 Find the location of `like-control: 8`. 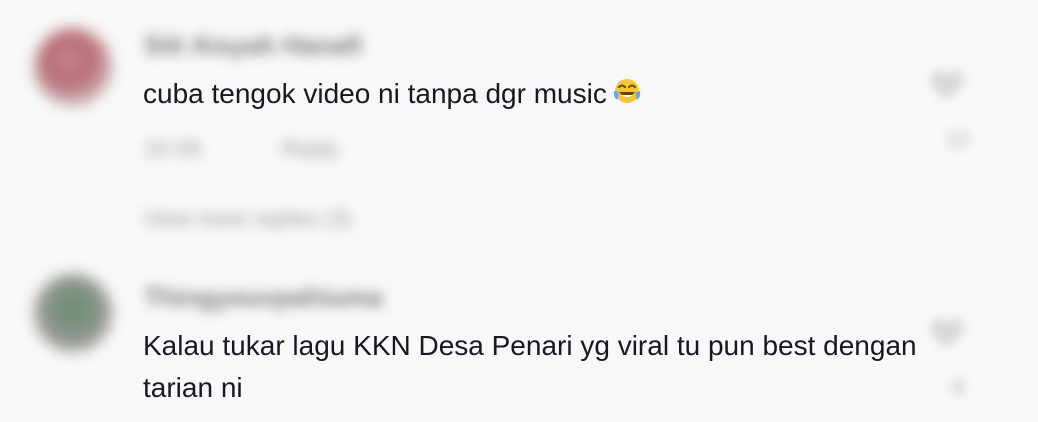

like-control: 8 is located at coordinates (958, 359).